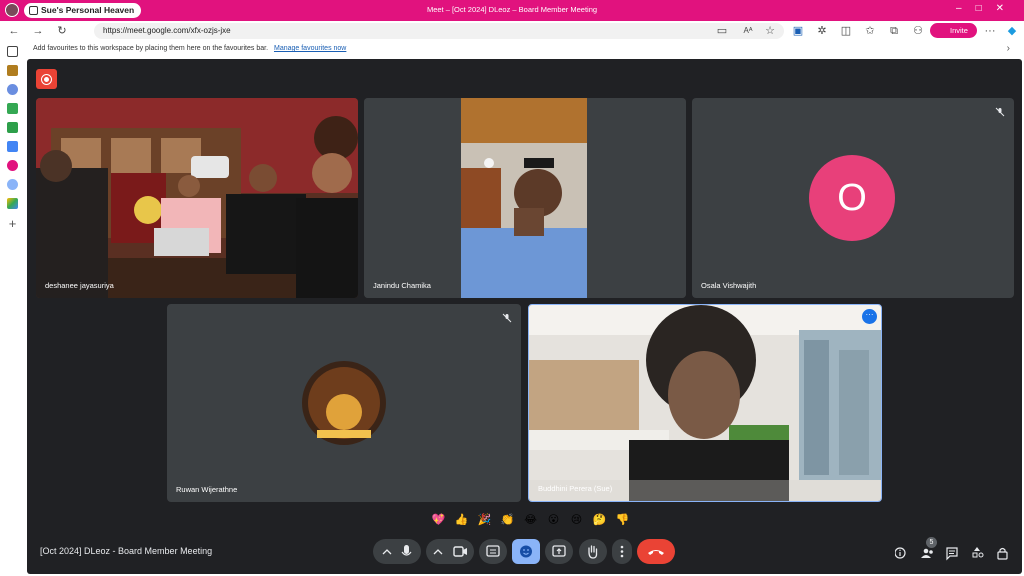 The image size is (1024, 576). I want to click on invite-label: Invite, so click(959, 30).